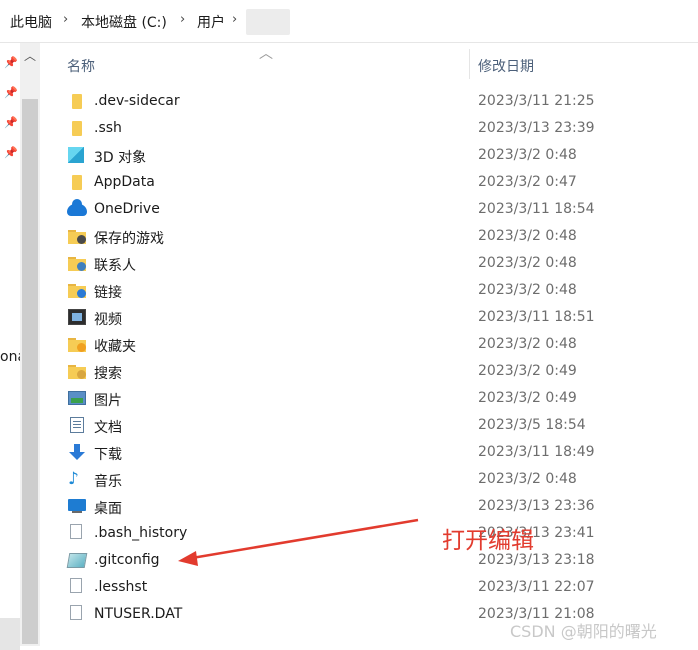  I want to click on documents-icon, so click(77, 425).